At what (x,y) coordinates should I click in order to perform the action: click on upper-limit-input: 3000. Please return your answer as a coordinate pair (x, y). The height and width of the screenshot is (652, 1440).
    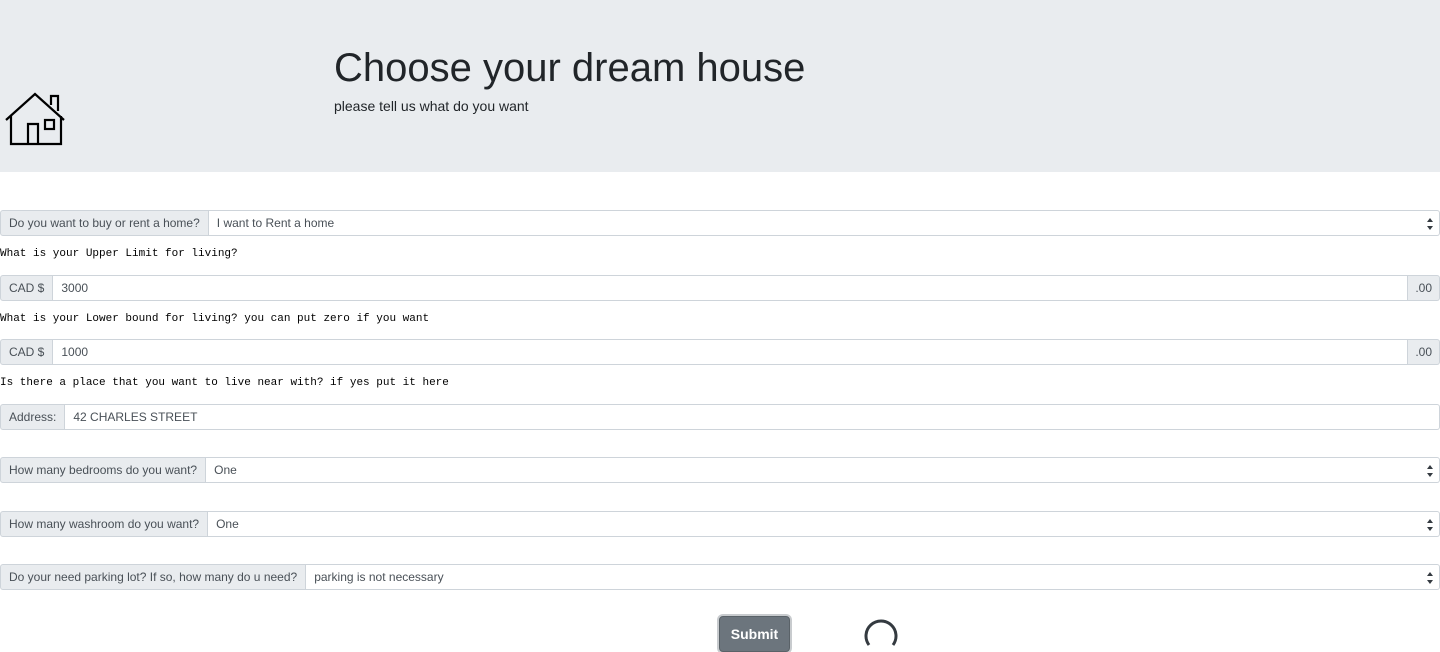
    Looking at the image, I should click on (731, 288).